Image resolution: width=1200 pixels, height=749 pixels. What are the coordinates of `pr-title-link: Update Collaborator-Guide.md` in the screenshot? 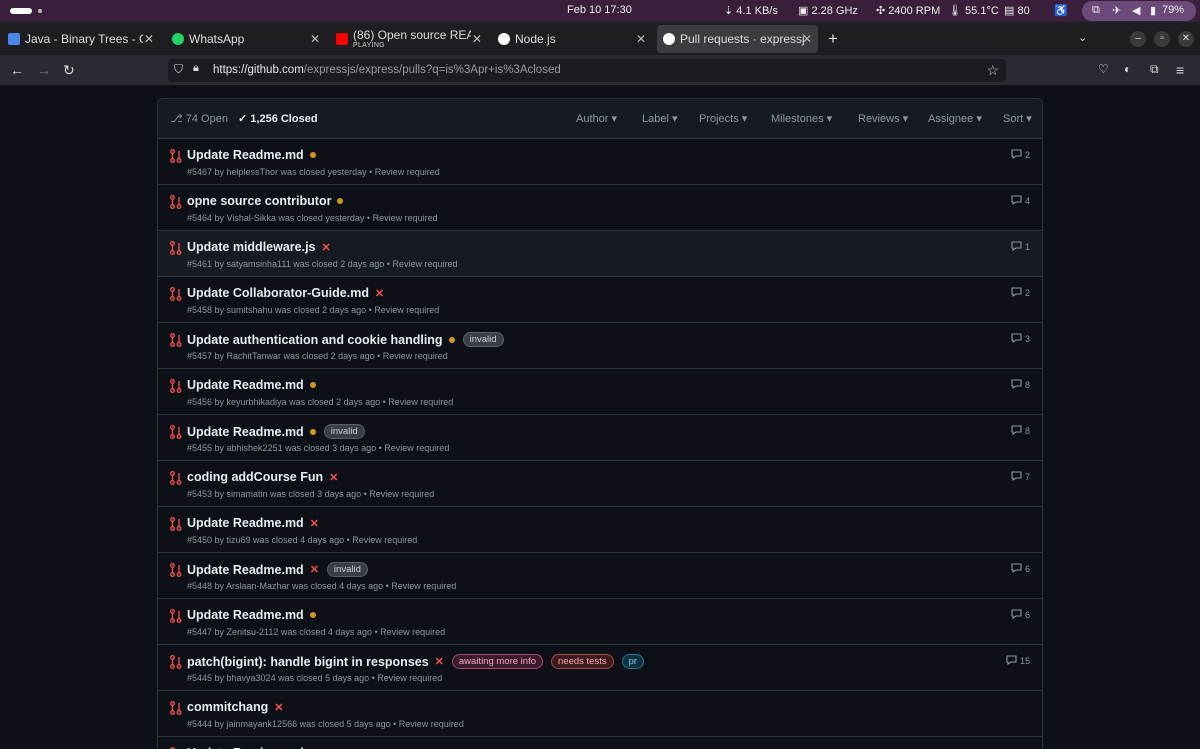 It's located at (278, 293).